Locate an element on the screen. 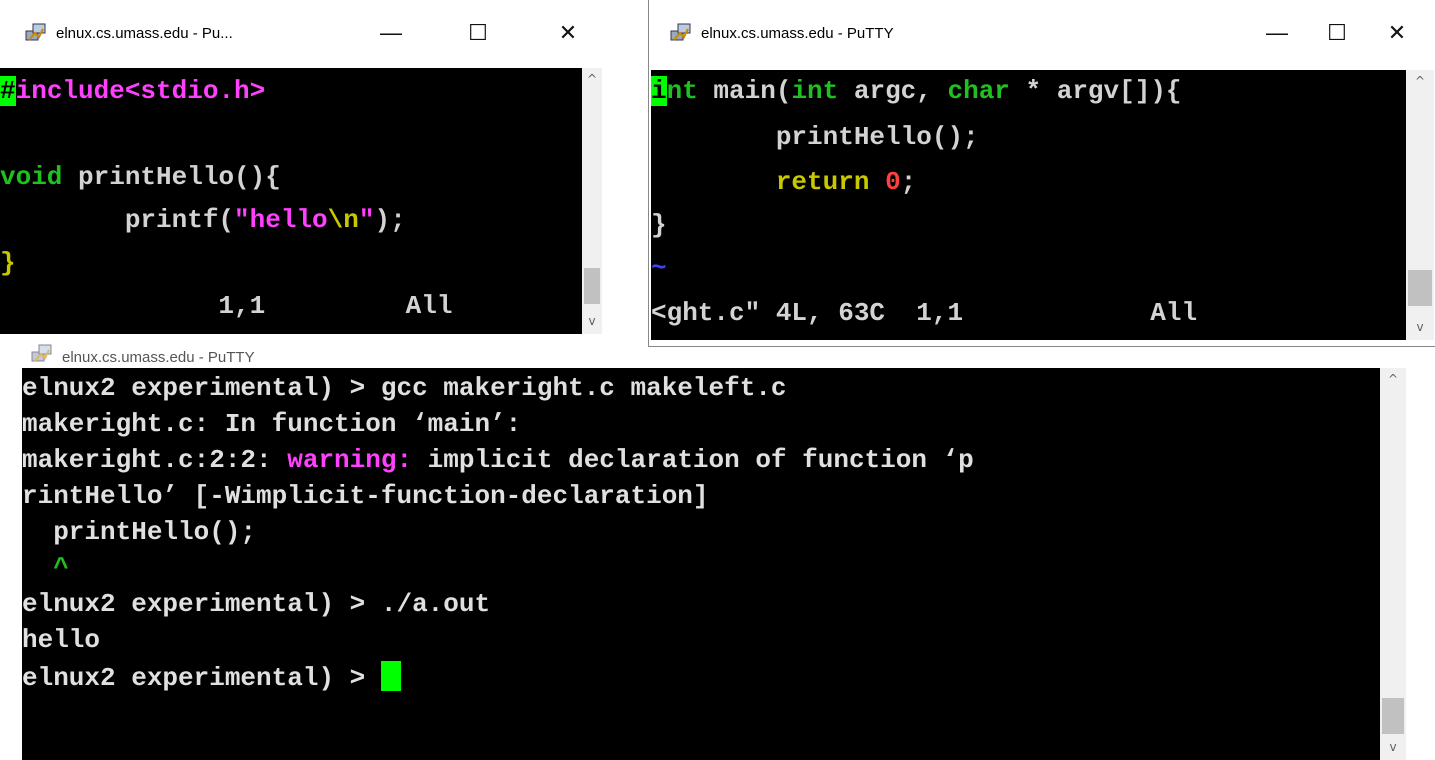 The width and height of the screenshot is (1435, 760). string-literal: "hello is located at coordinates (281, 220).